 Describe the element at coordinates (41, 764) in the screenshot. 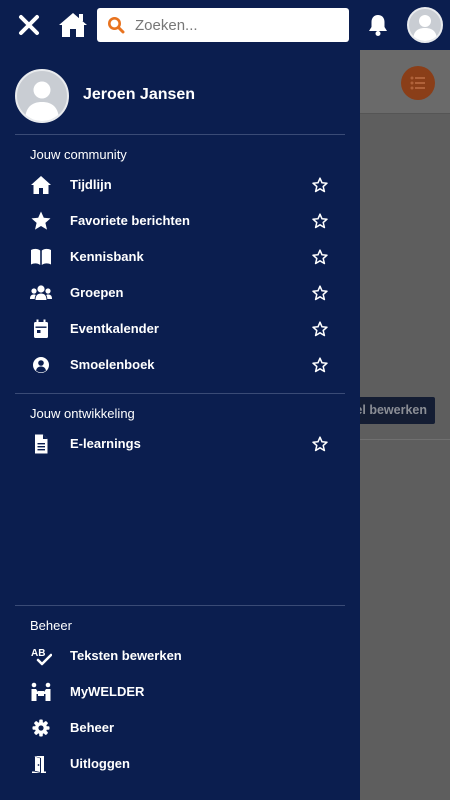

I see `door-exit-icon` at that location.